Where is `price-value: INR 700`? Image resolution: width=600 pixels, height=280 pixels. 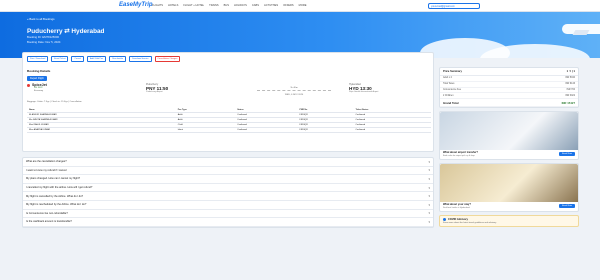
price-value: INR 700 is located at coordinates (570, 89).